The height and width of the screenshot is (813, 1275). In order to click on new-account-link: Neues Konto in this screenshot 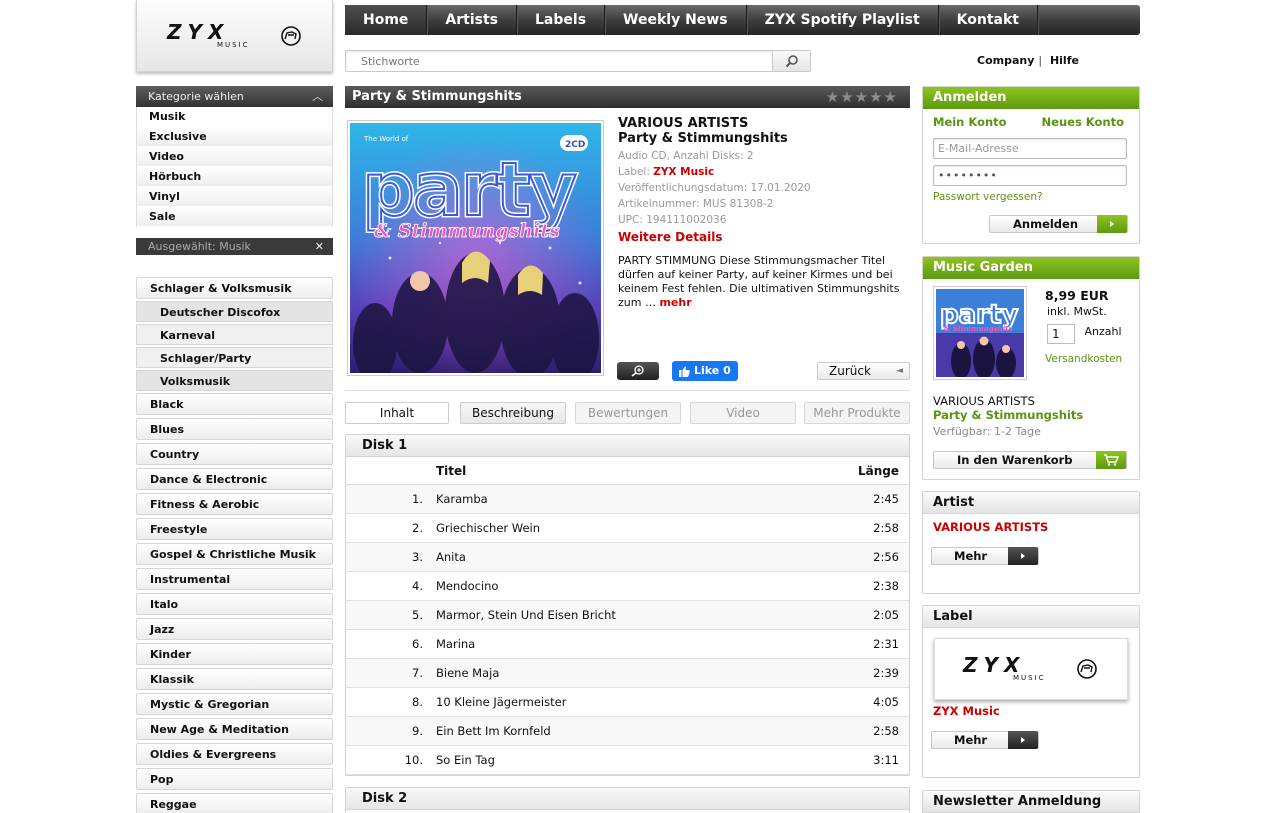, I will do `click(1083, 122)`.